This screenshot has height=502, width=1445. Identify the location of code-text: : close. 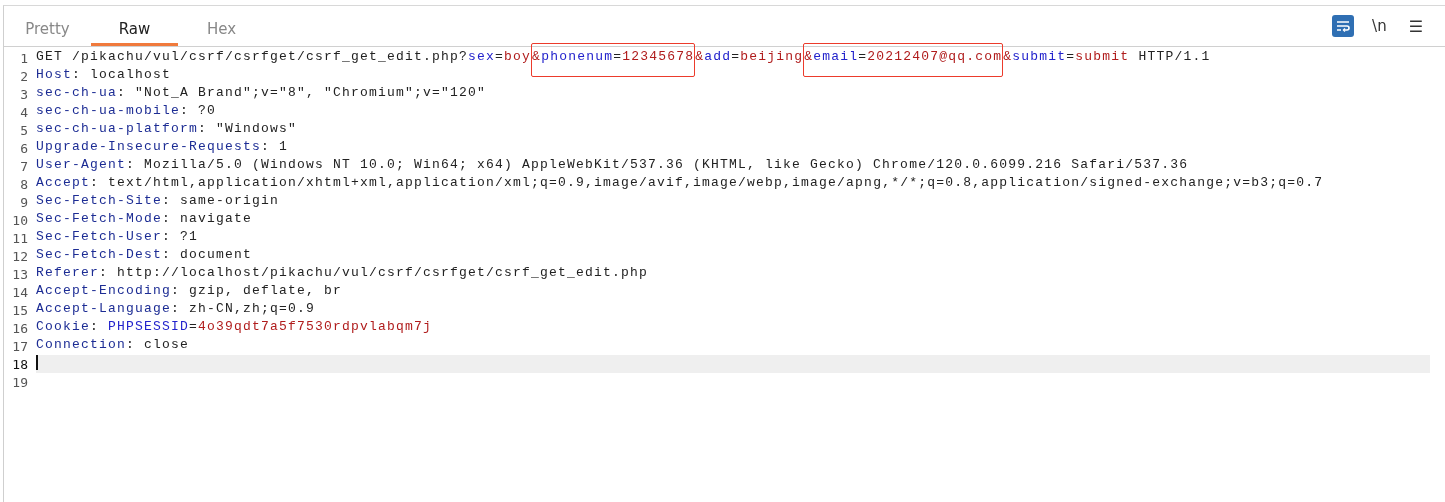
(158, 344).